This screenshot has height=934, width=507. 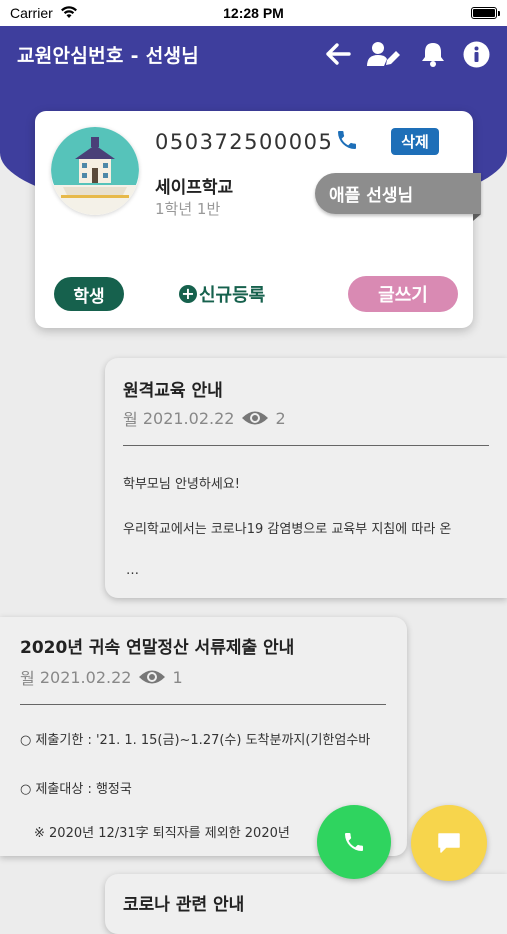 I want to click on view-count: 2, so click(x=280, y=418).